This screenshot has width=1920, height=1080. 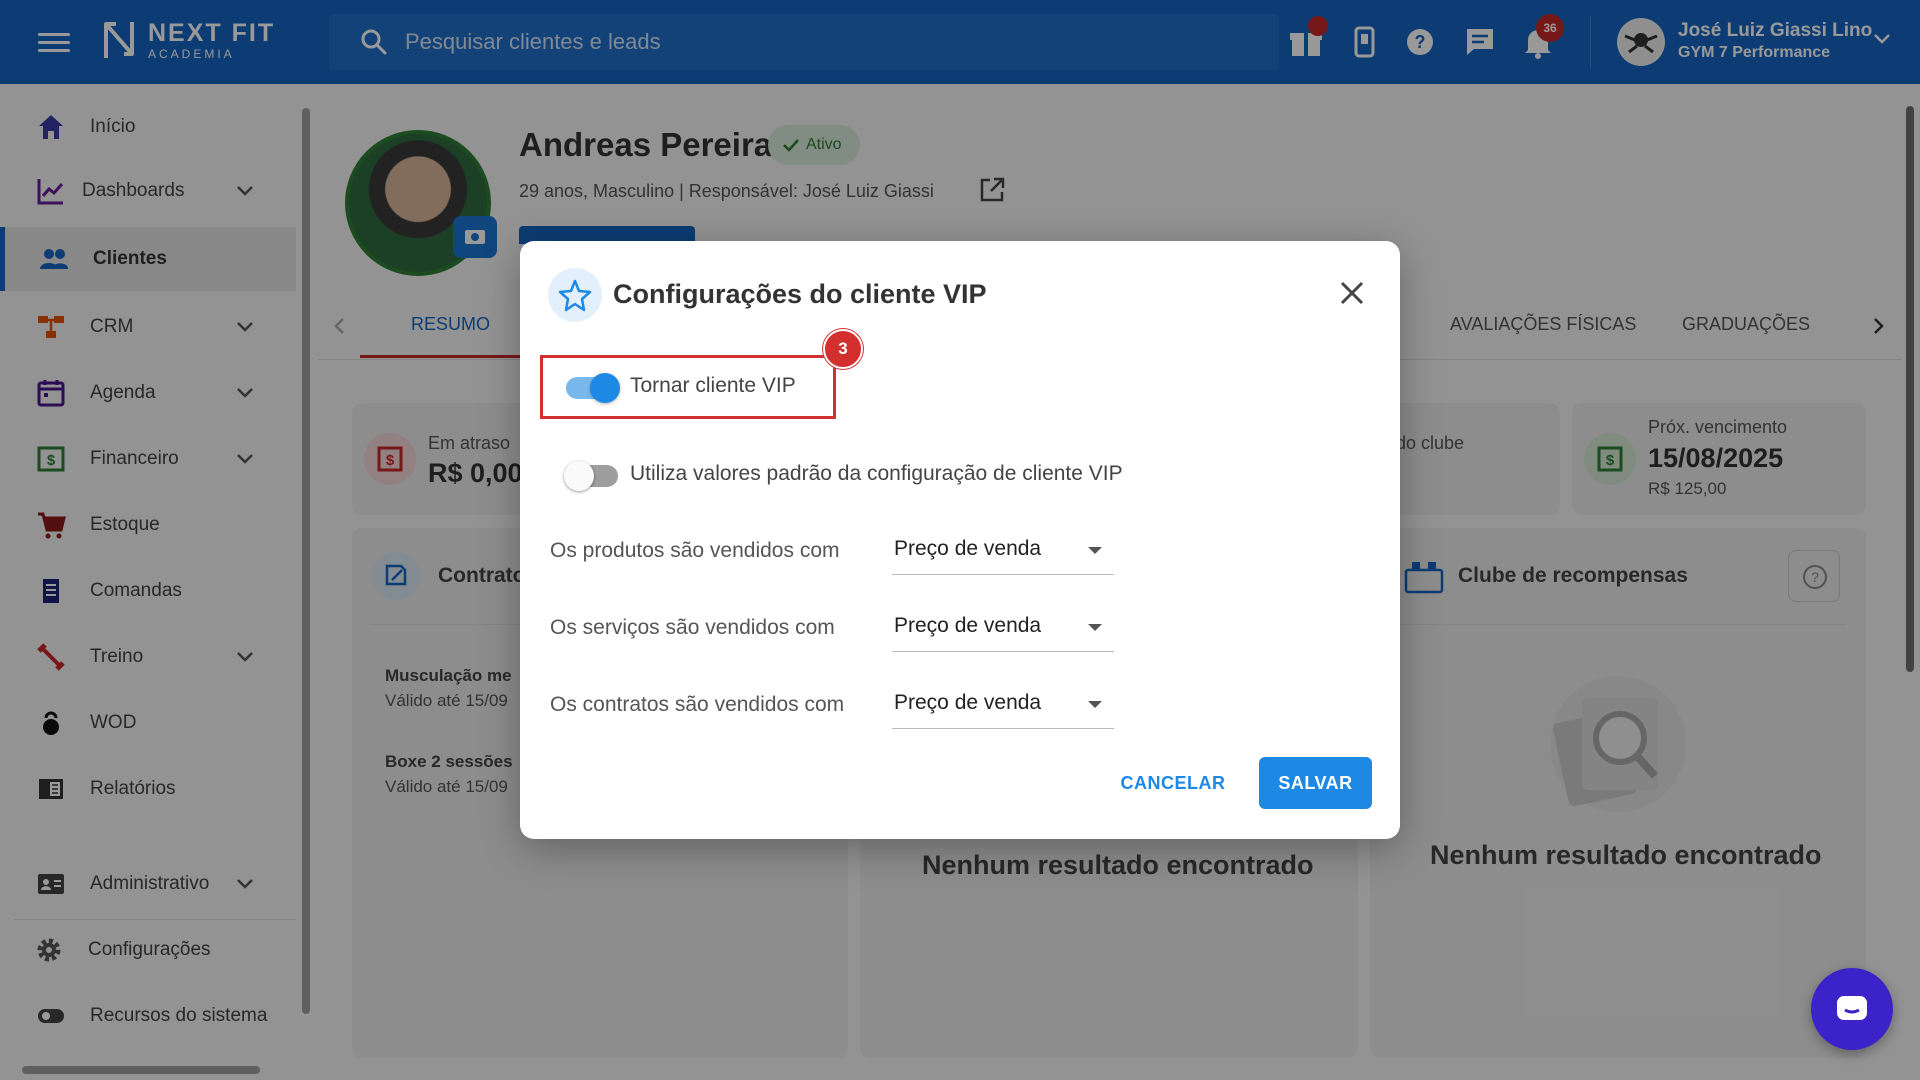 What do you see at coordinates (1173, 783) in the screenshot?
I see `cancel-button: CANCELAR` at bounding box center [1173, 783].